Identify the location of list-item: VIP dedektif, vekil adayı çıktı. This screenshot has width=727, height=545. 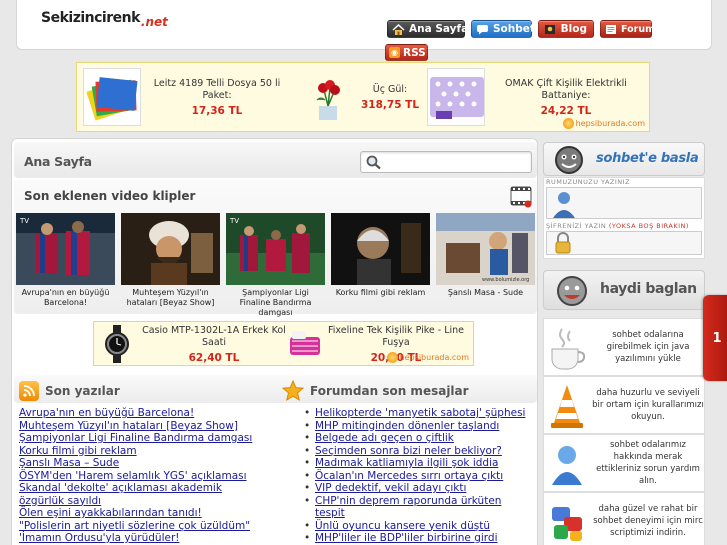
(414, 488).